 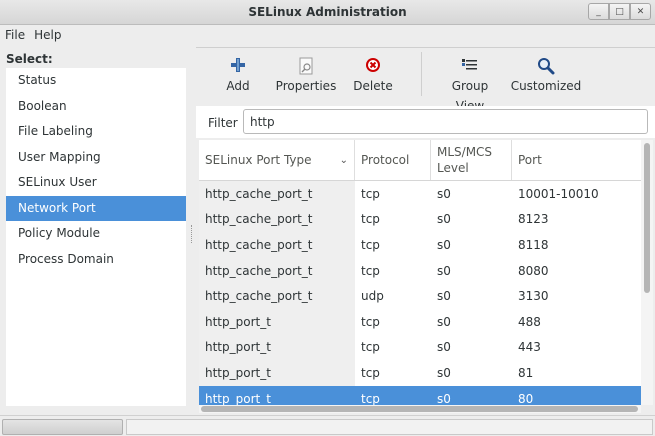 What do you see at coordinates (533, 219) in the screenshot?
I see `cell-port: 8123` at bounding box center [533, 219].